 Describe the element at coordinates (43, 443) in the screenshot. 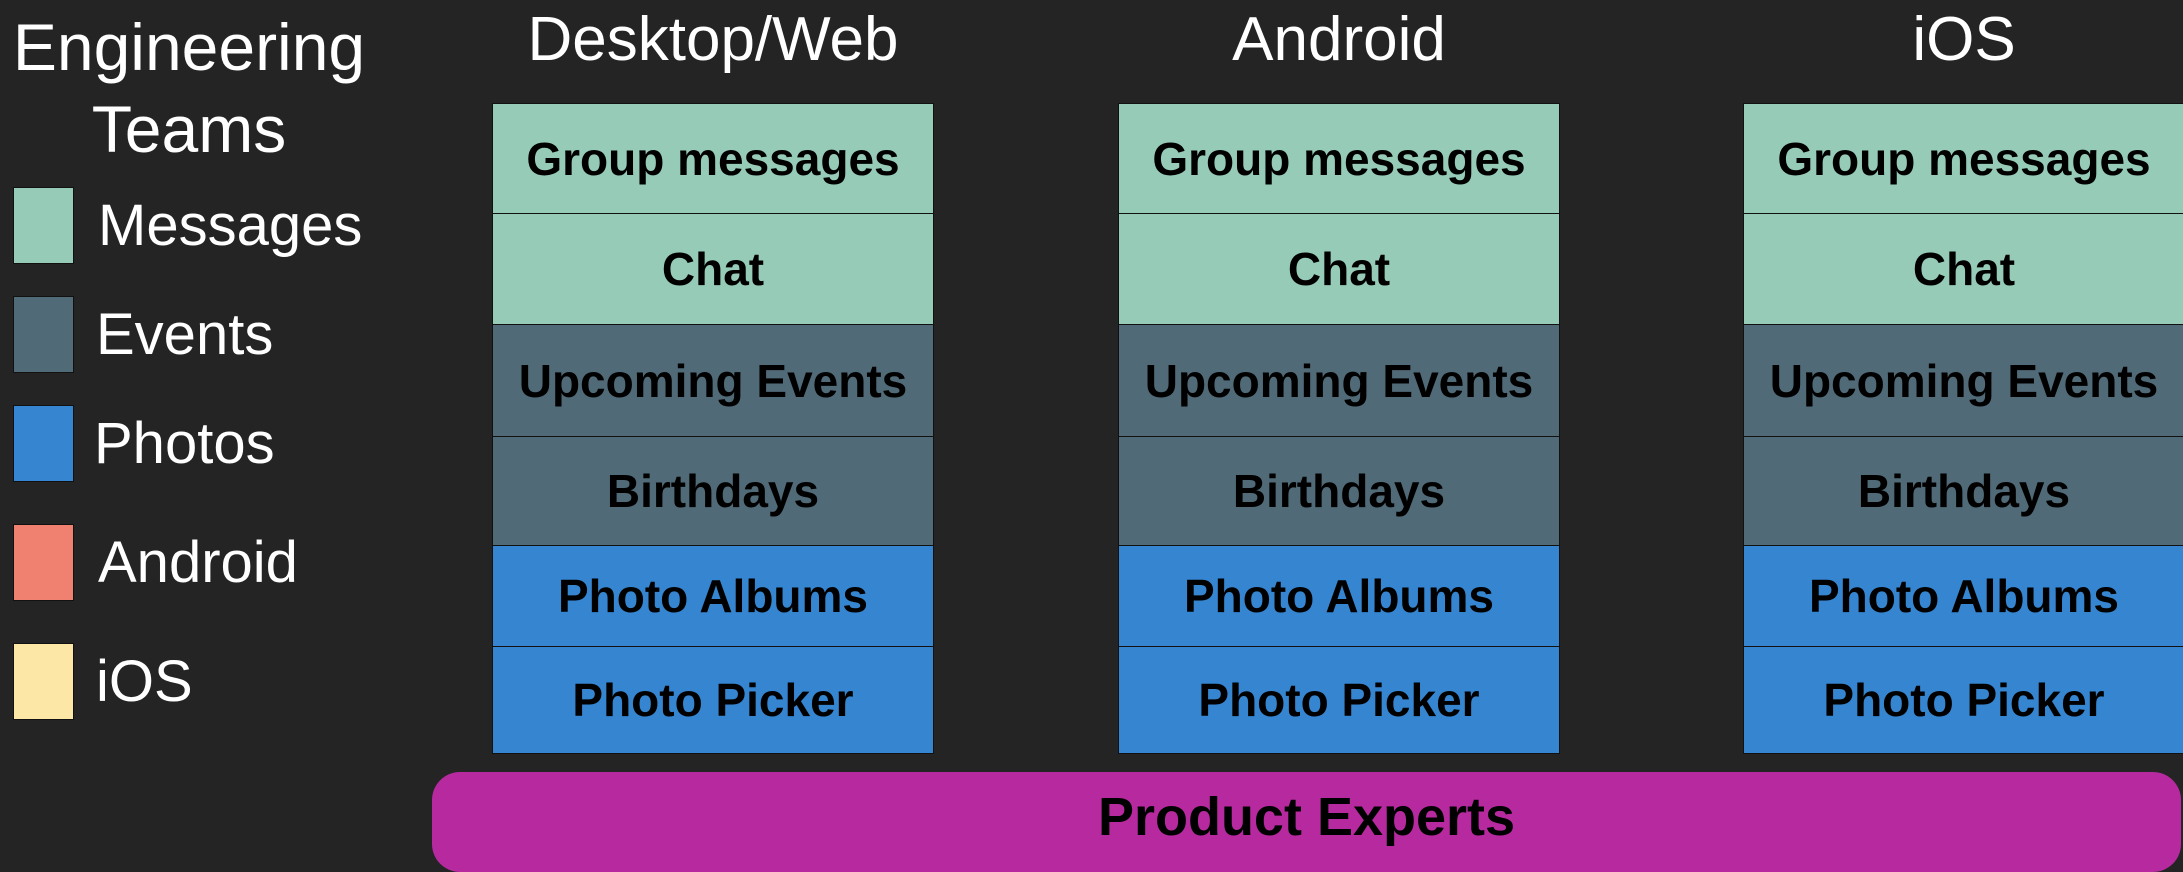

I see `photos-swatch` at that location.